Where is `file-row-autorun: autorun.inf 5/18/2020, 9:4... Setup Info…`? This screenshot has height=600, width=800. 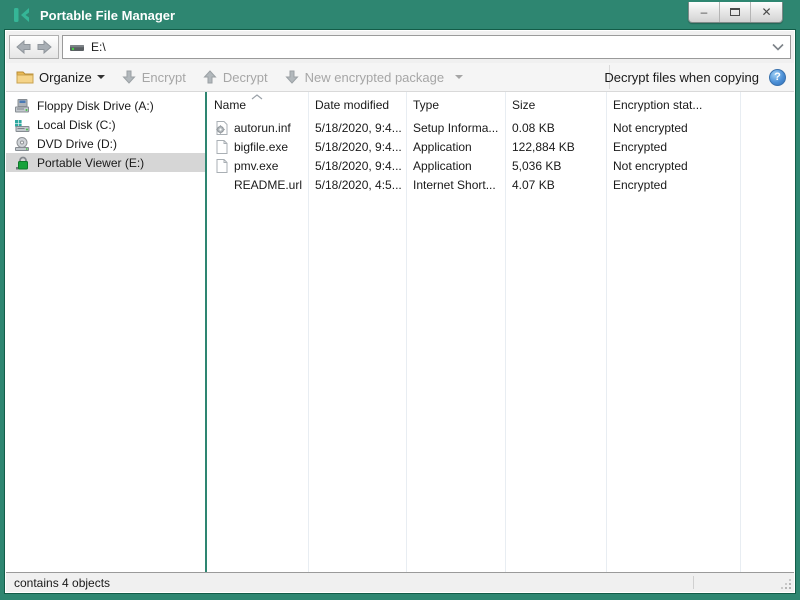
file-row-autorun: autorun.inf 5/18/2020, 9:4... Setup Info… is located at coordinates (500, 127).